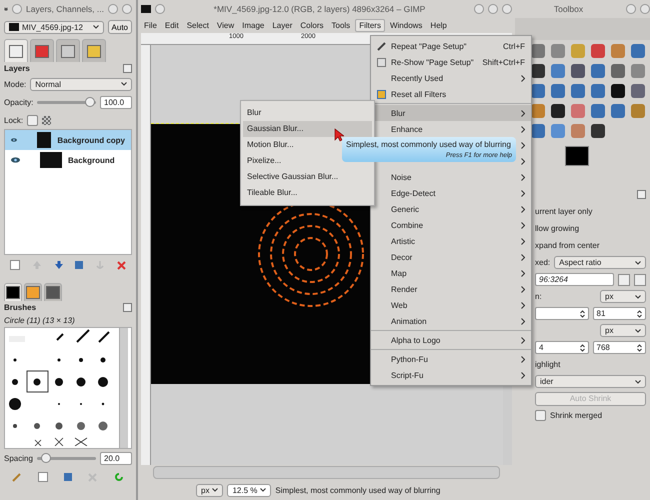 This screenshot has height=500, width=650. What do you see at coordinates (563, 211) in the screenshot?
I see `option-label: urrent layer only` at bounding box center [563, 211].